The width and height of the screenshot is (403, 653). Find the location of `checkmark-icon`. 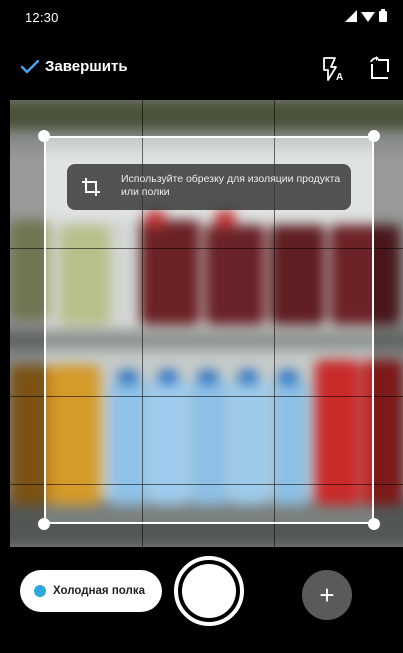

checkmark-icon is located at coordinates (30, 66).